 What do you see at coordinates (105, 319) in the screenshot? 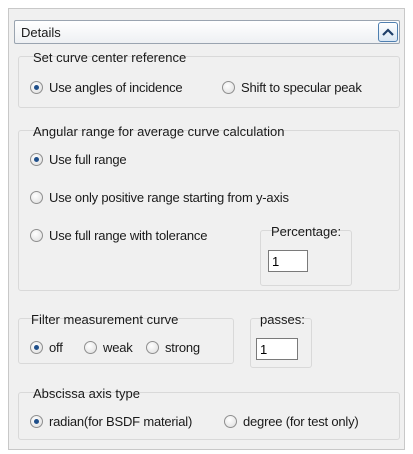
I see `filter-legend: Filter measurement curve` at bounding box center [105, 319].